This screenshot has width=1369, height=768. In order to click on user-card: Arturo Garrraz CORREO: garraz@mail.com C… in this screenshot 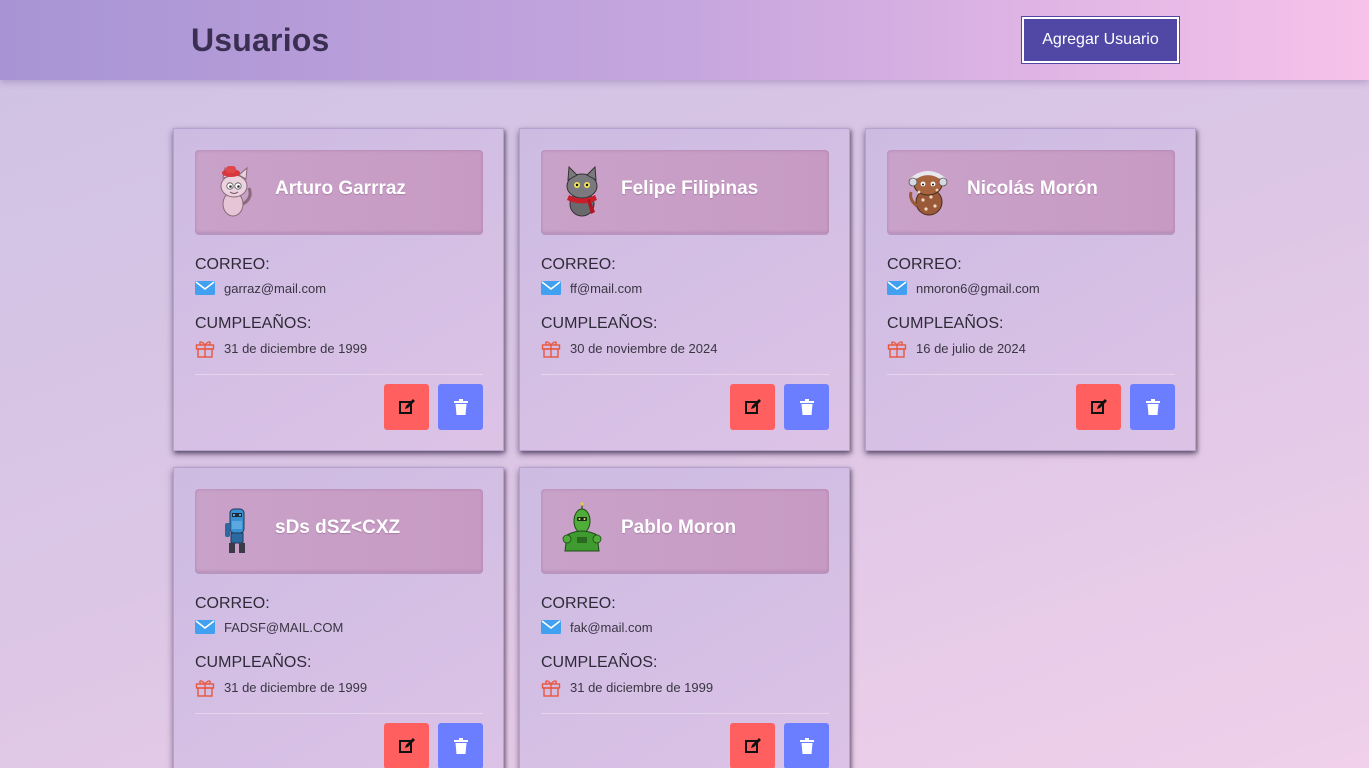, I will do `click(338, 289)`.